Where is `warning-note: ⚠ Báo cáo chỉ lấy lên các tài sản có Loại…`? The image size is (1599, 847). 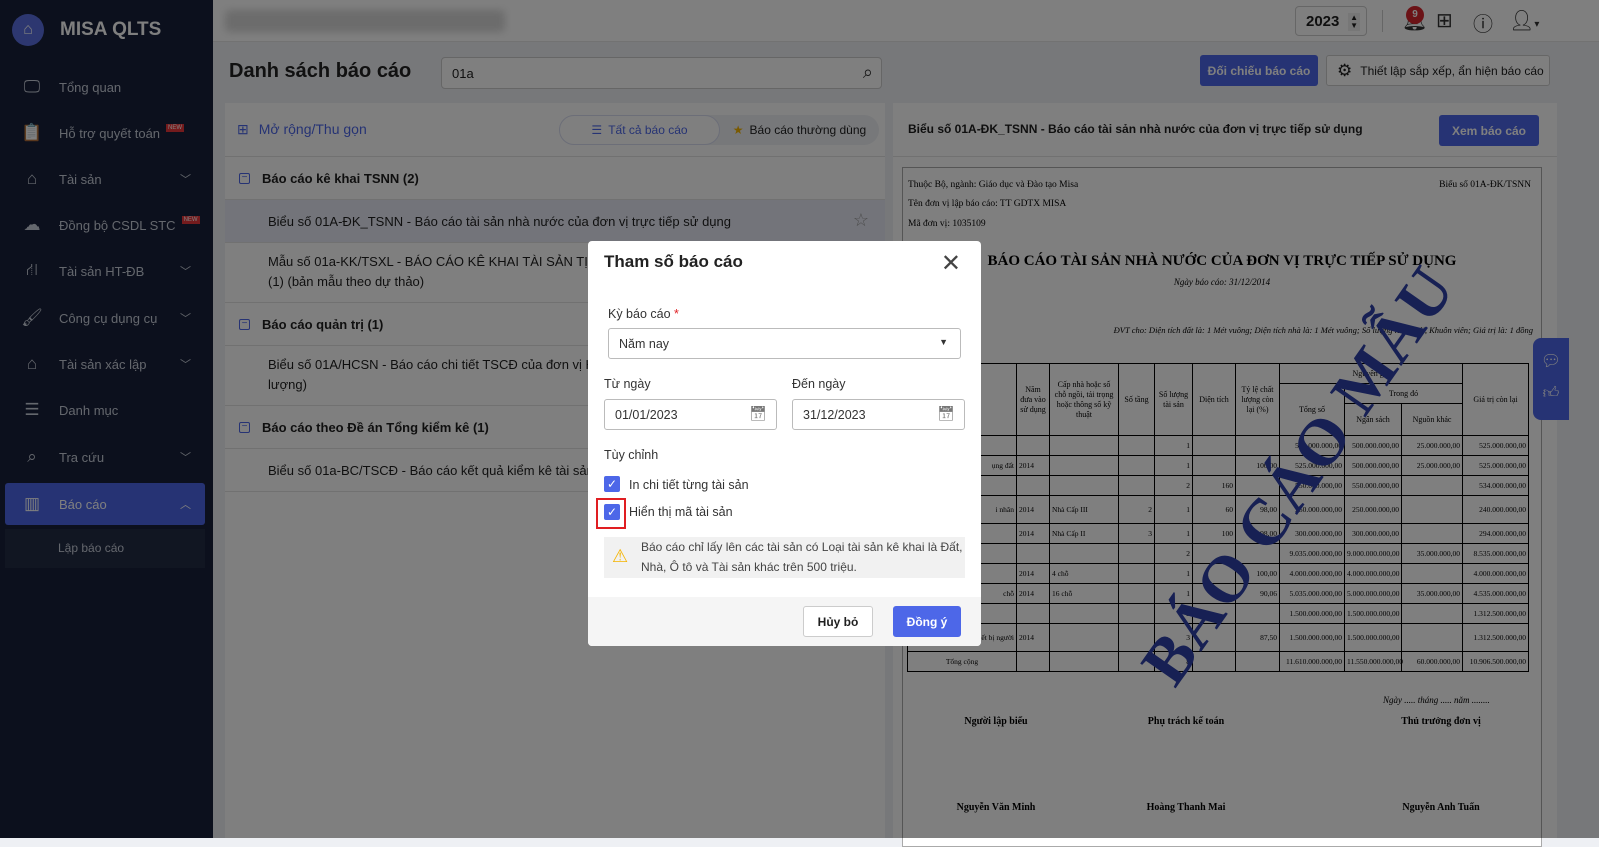 warning-note: ⚠ Báo cáo chỉ lấy lên các tài sản có Loại… is located at coordinates (784, 557).